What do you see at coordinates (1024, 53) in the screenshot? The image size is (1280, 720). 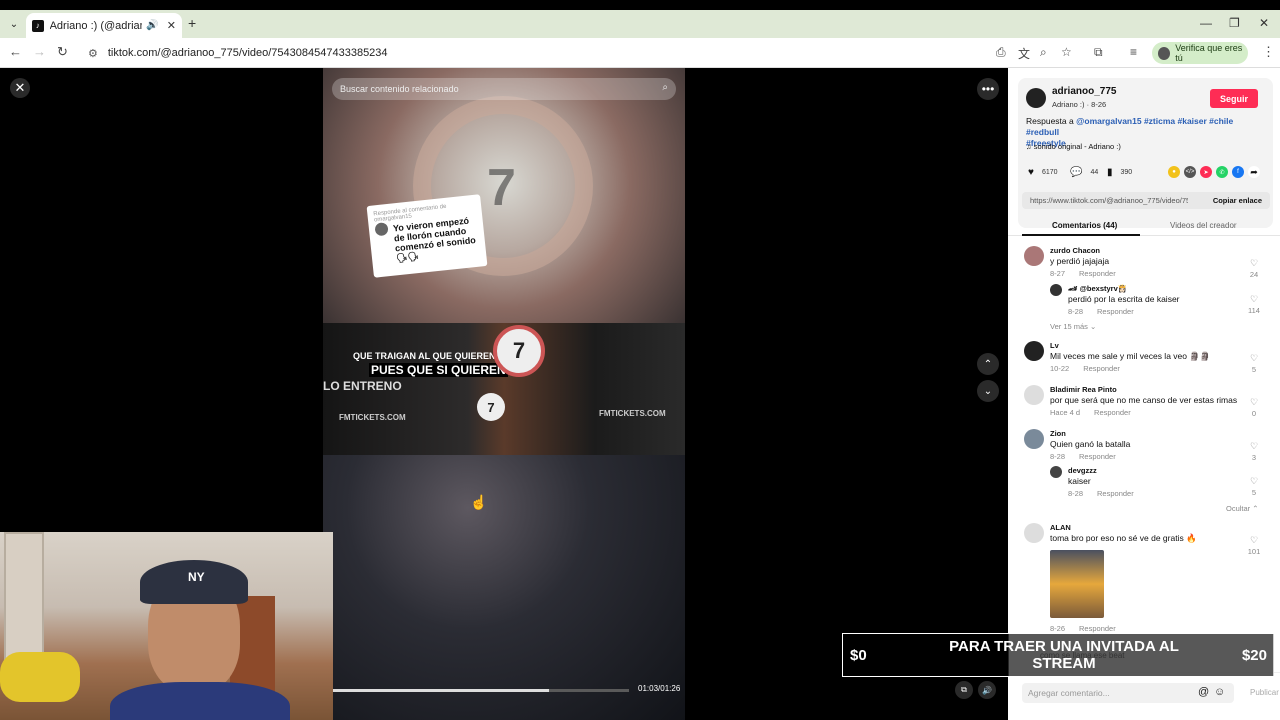 I see `translate-icon: 文` at bounding box center [1024, 53].